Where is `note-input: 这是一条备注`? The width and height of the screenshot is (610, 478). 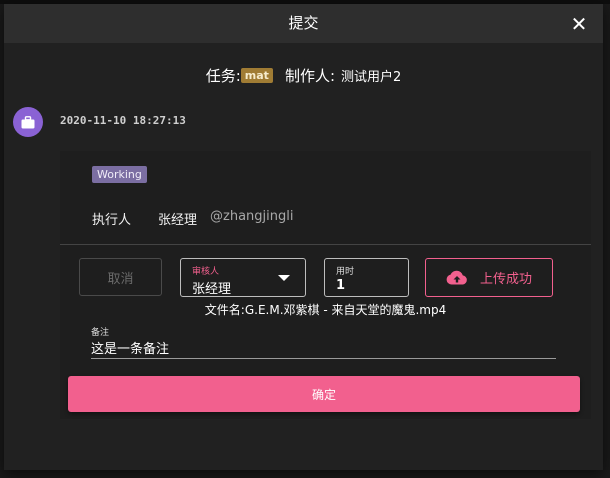
note-input: 这是一条备注 is located at coordinates (130, 347).